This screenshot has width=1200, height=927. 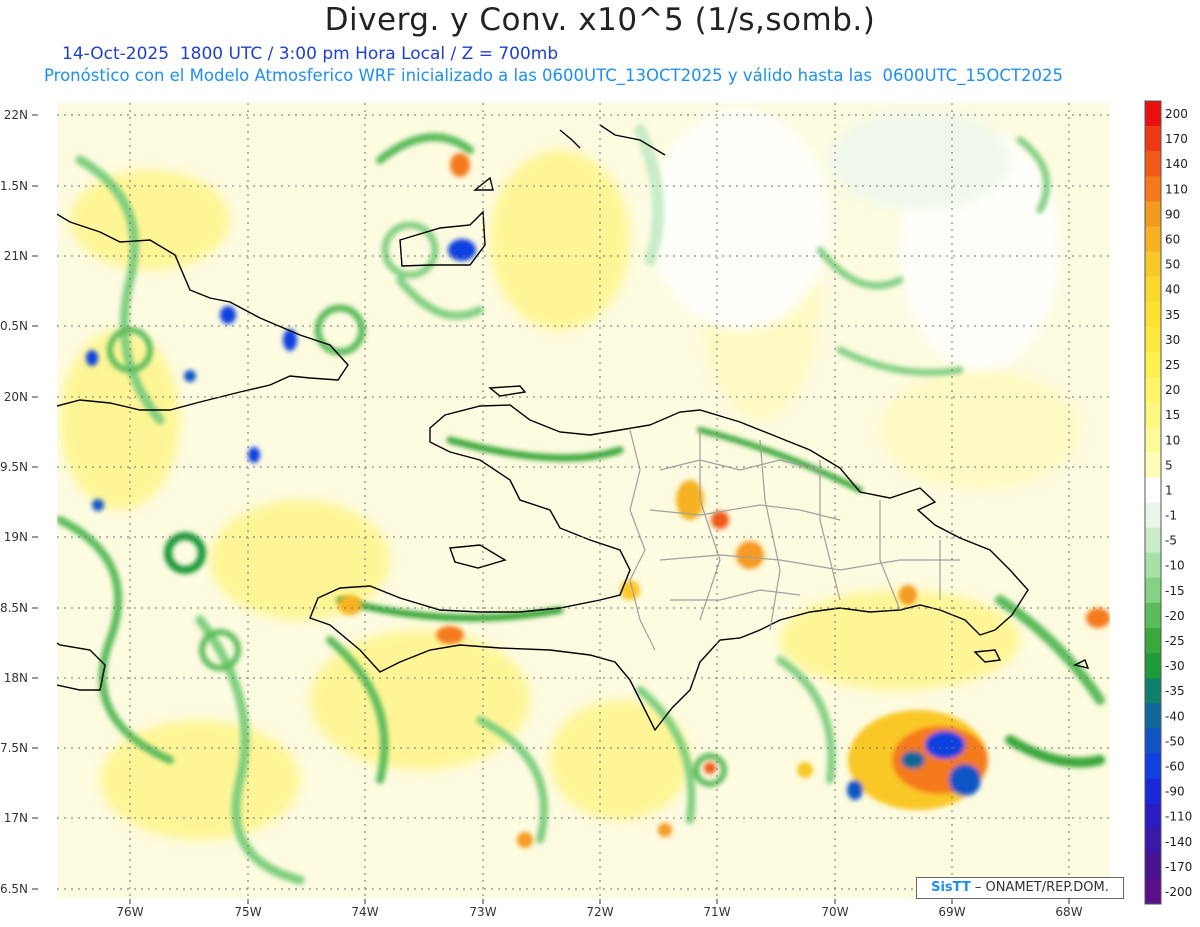 I want to click on colorbar-label: -200, so click(x=1178, y=892).